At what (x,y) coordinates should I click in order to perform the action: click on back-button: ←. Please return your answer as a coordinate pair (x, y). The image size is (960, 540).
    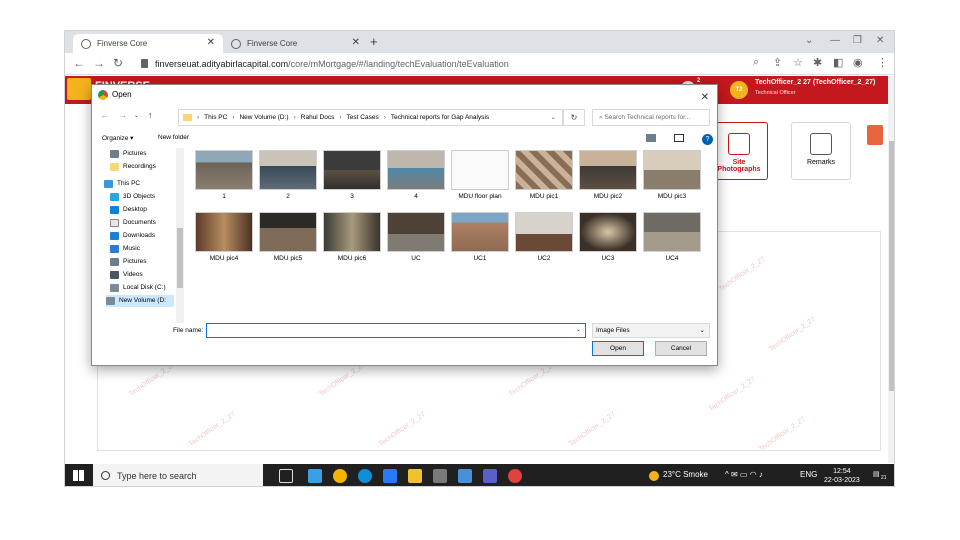
    Looking at the image, I should click on (79, 63).